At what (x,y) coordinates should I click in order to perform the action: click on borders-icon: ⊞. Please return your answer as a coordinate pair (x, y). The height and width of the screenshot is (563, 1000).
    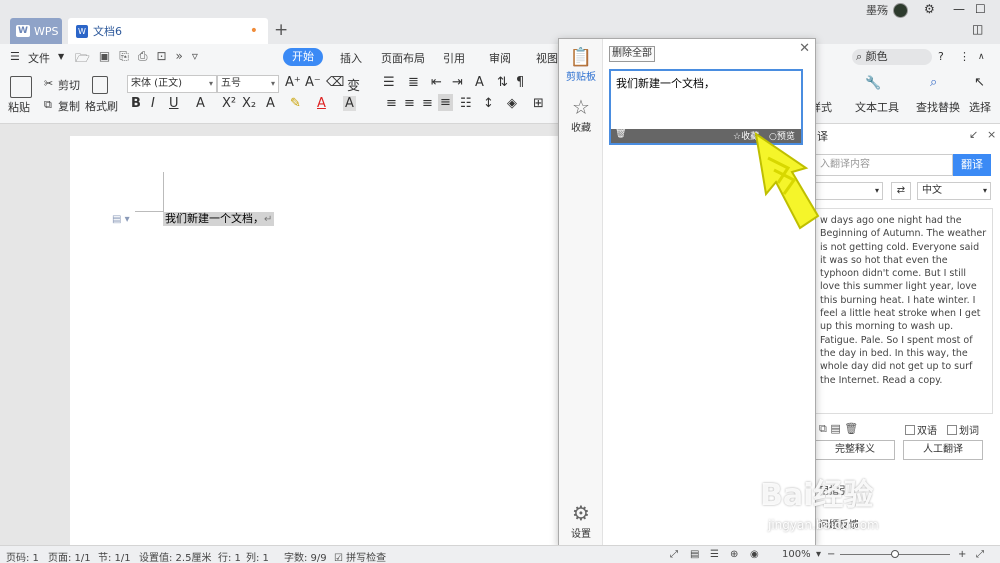
    Looking at the image, I should click on (538, 103).